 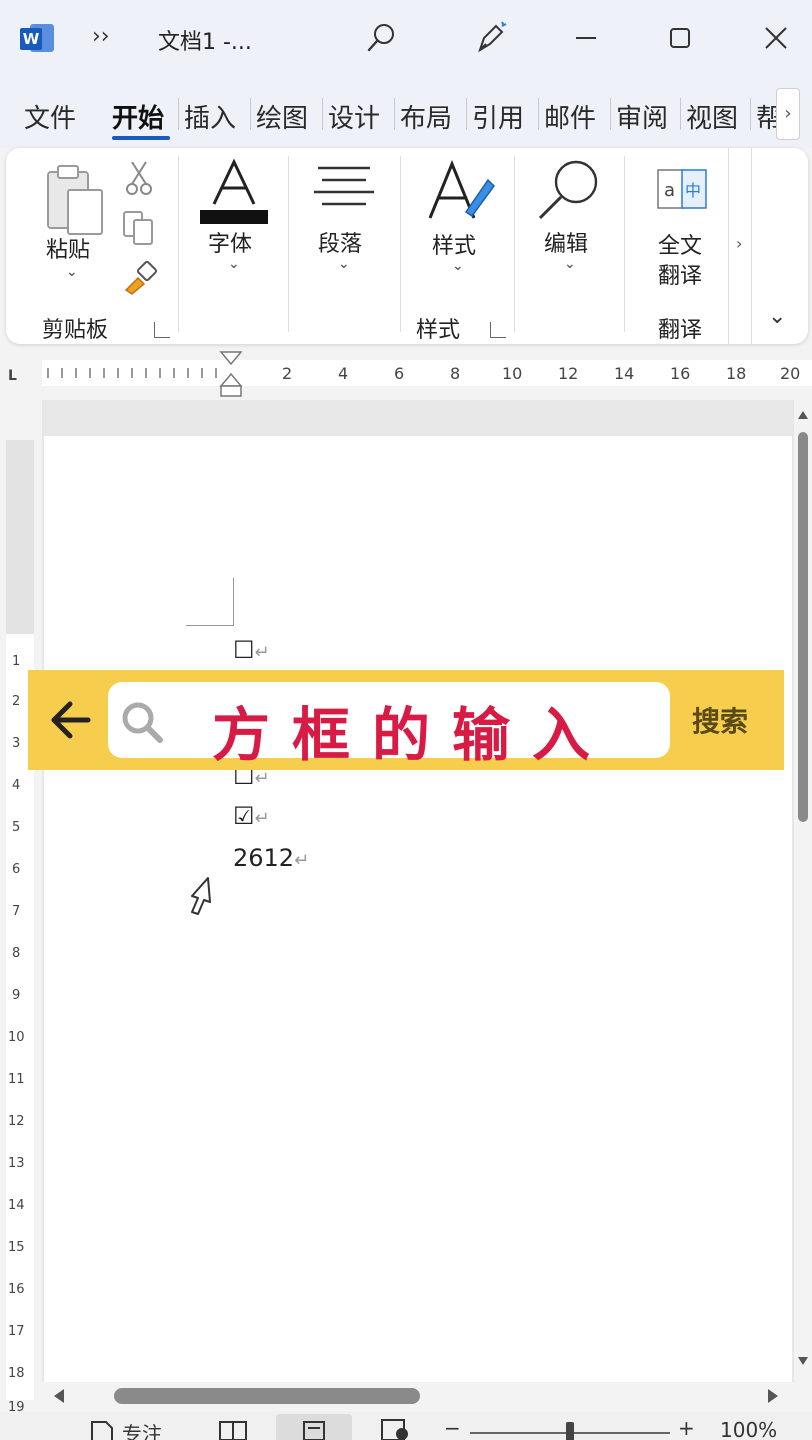 I want to click on font-button: 字体, so click(x=230, y=242).